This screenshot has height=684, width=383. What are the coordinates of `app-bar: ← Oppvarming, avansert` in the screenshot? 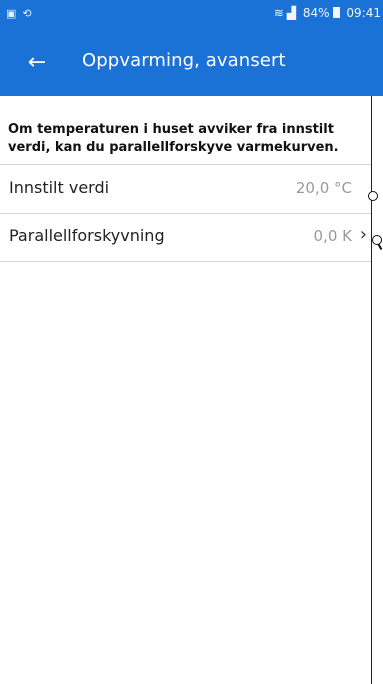 It's located at (191, 63).